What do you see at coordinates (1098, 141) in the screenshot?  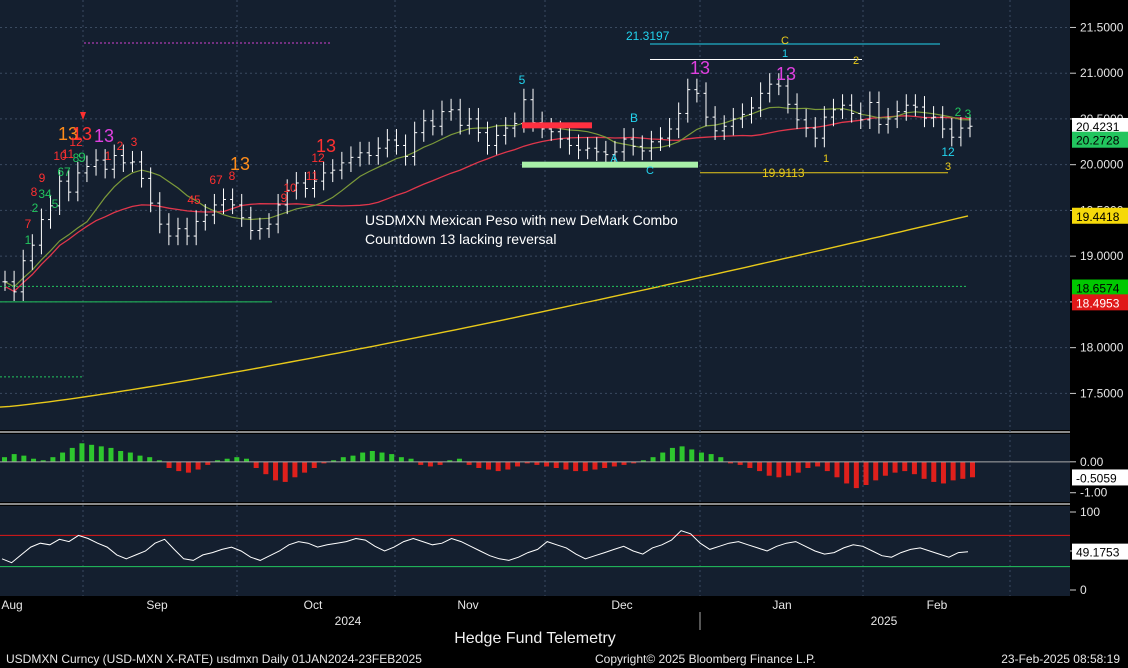 I see `last-price-label: 20.2728` at bounding box center [1098, 141].